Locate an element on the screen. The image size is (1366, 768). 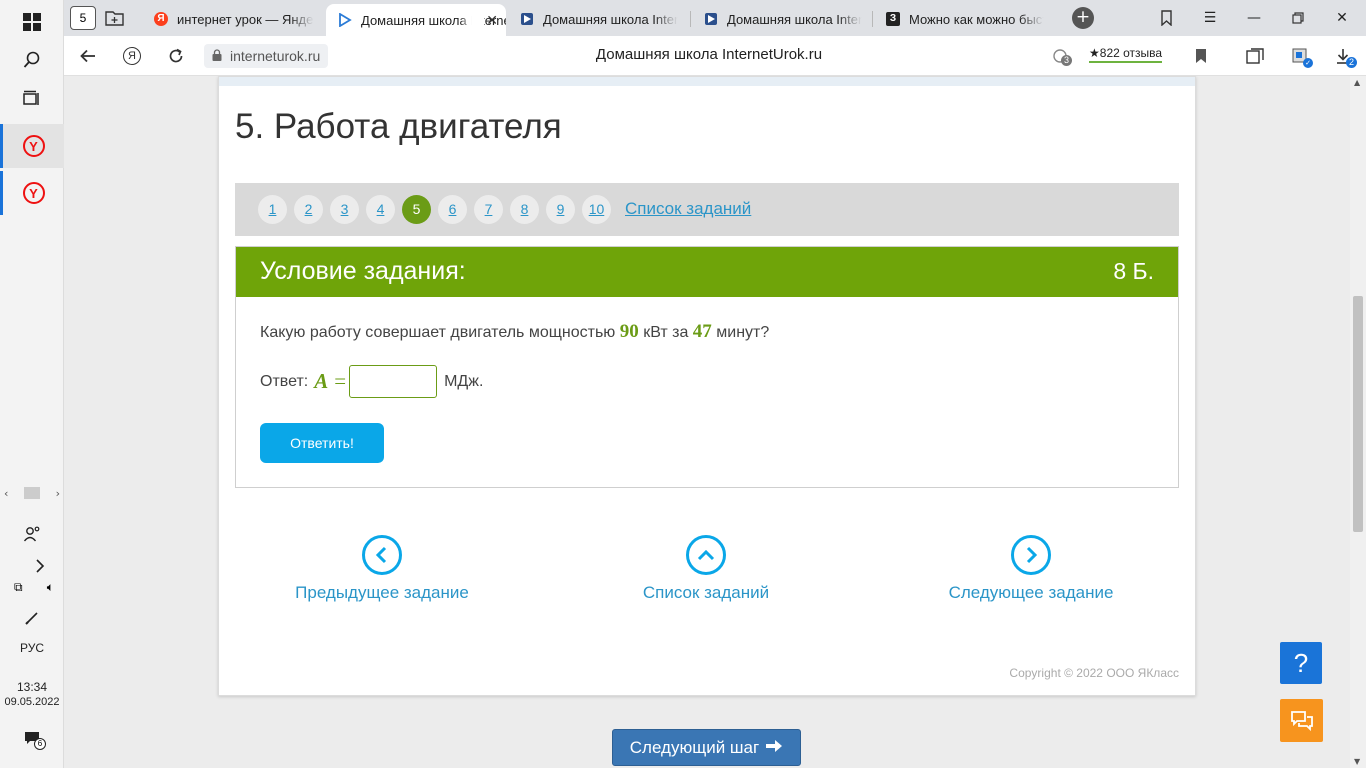
scroll-handle is located at coordinates (32, 493).